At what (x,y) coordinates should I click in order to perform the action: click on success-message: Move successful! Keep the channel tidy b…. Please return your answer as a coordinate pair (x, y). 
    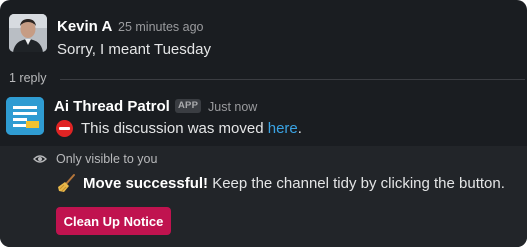
    Looking at the image, I should click on (294, 183).